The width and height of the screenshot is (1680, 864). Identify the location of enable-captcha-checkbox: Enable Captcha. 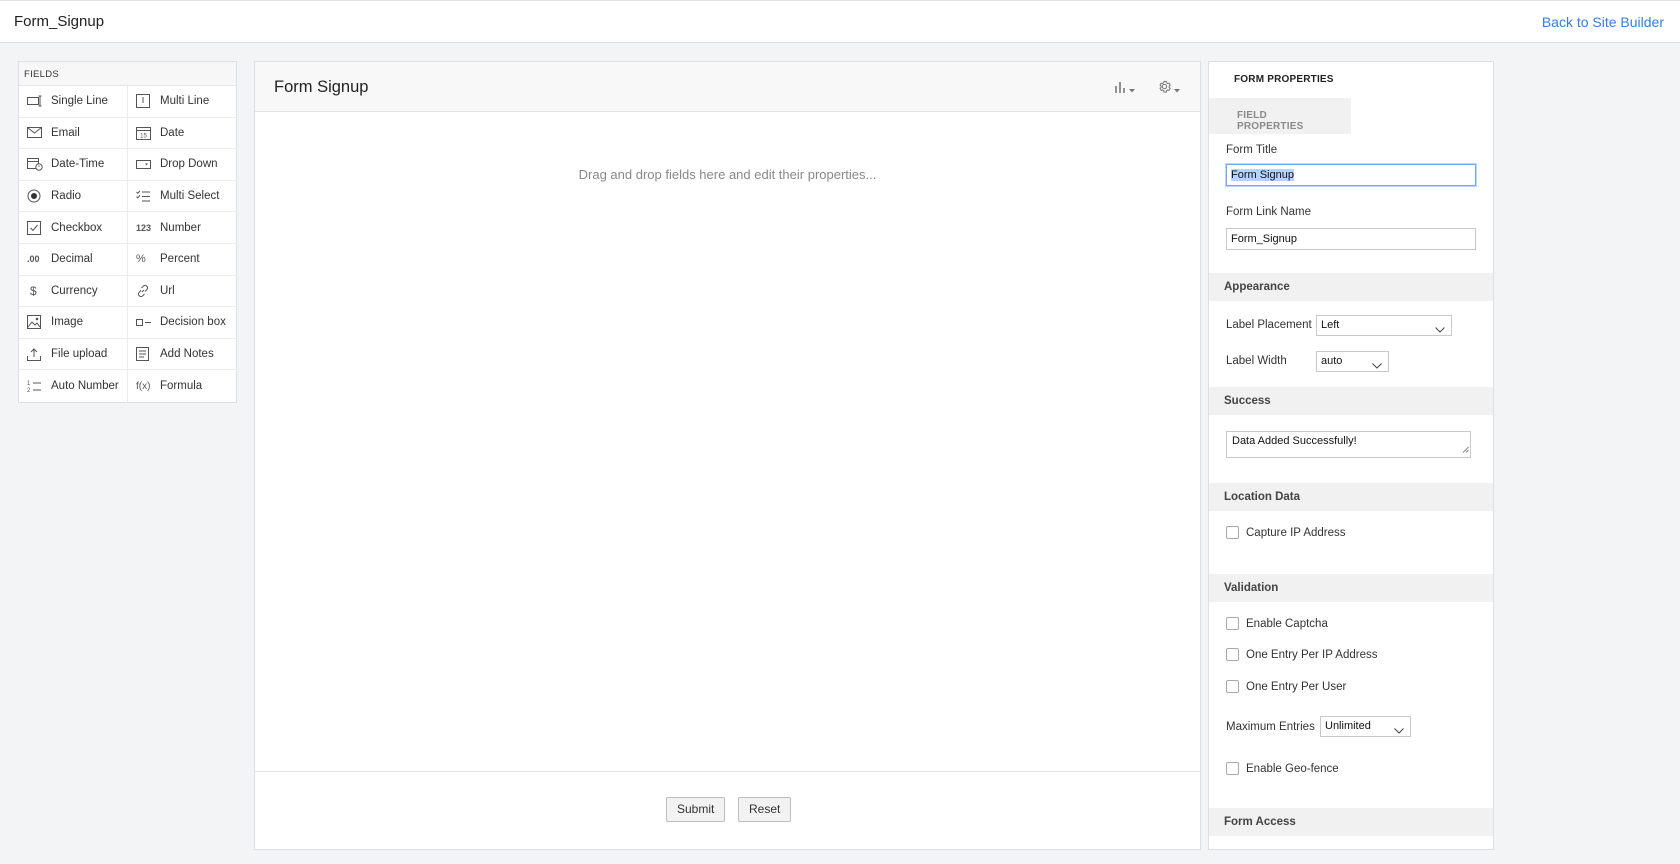
(1277, 623).